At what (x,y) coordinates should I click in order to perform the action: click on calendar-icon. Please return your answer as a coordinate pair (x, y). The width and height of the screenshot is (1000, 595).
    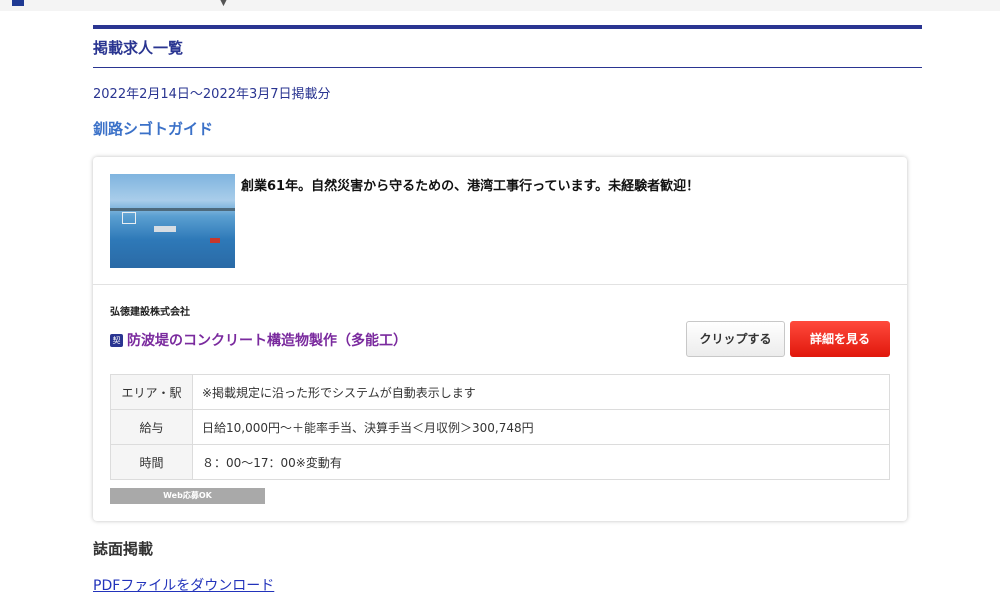
    Looking at the image, I should click on (18, 3).